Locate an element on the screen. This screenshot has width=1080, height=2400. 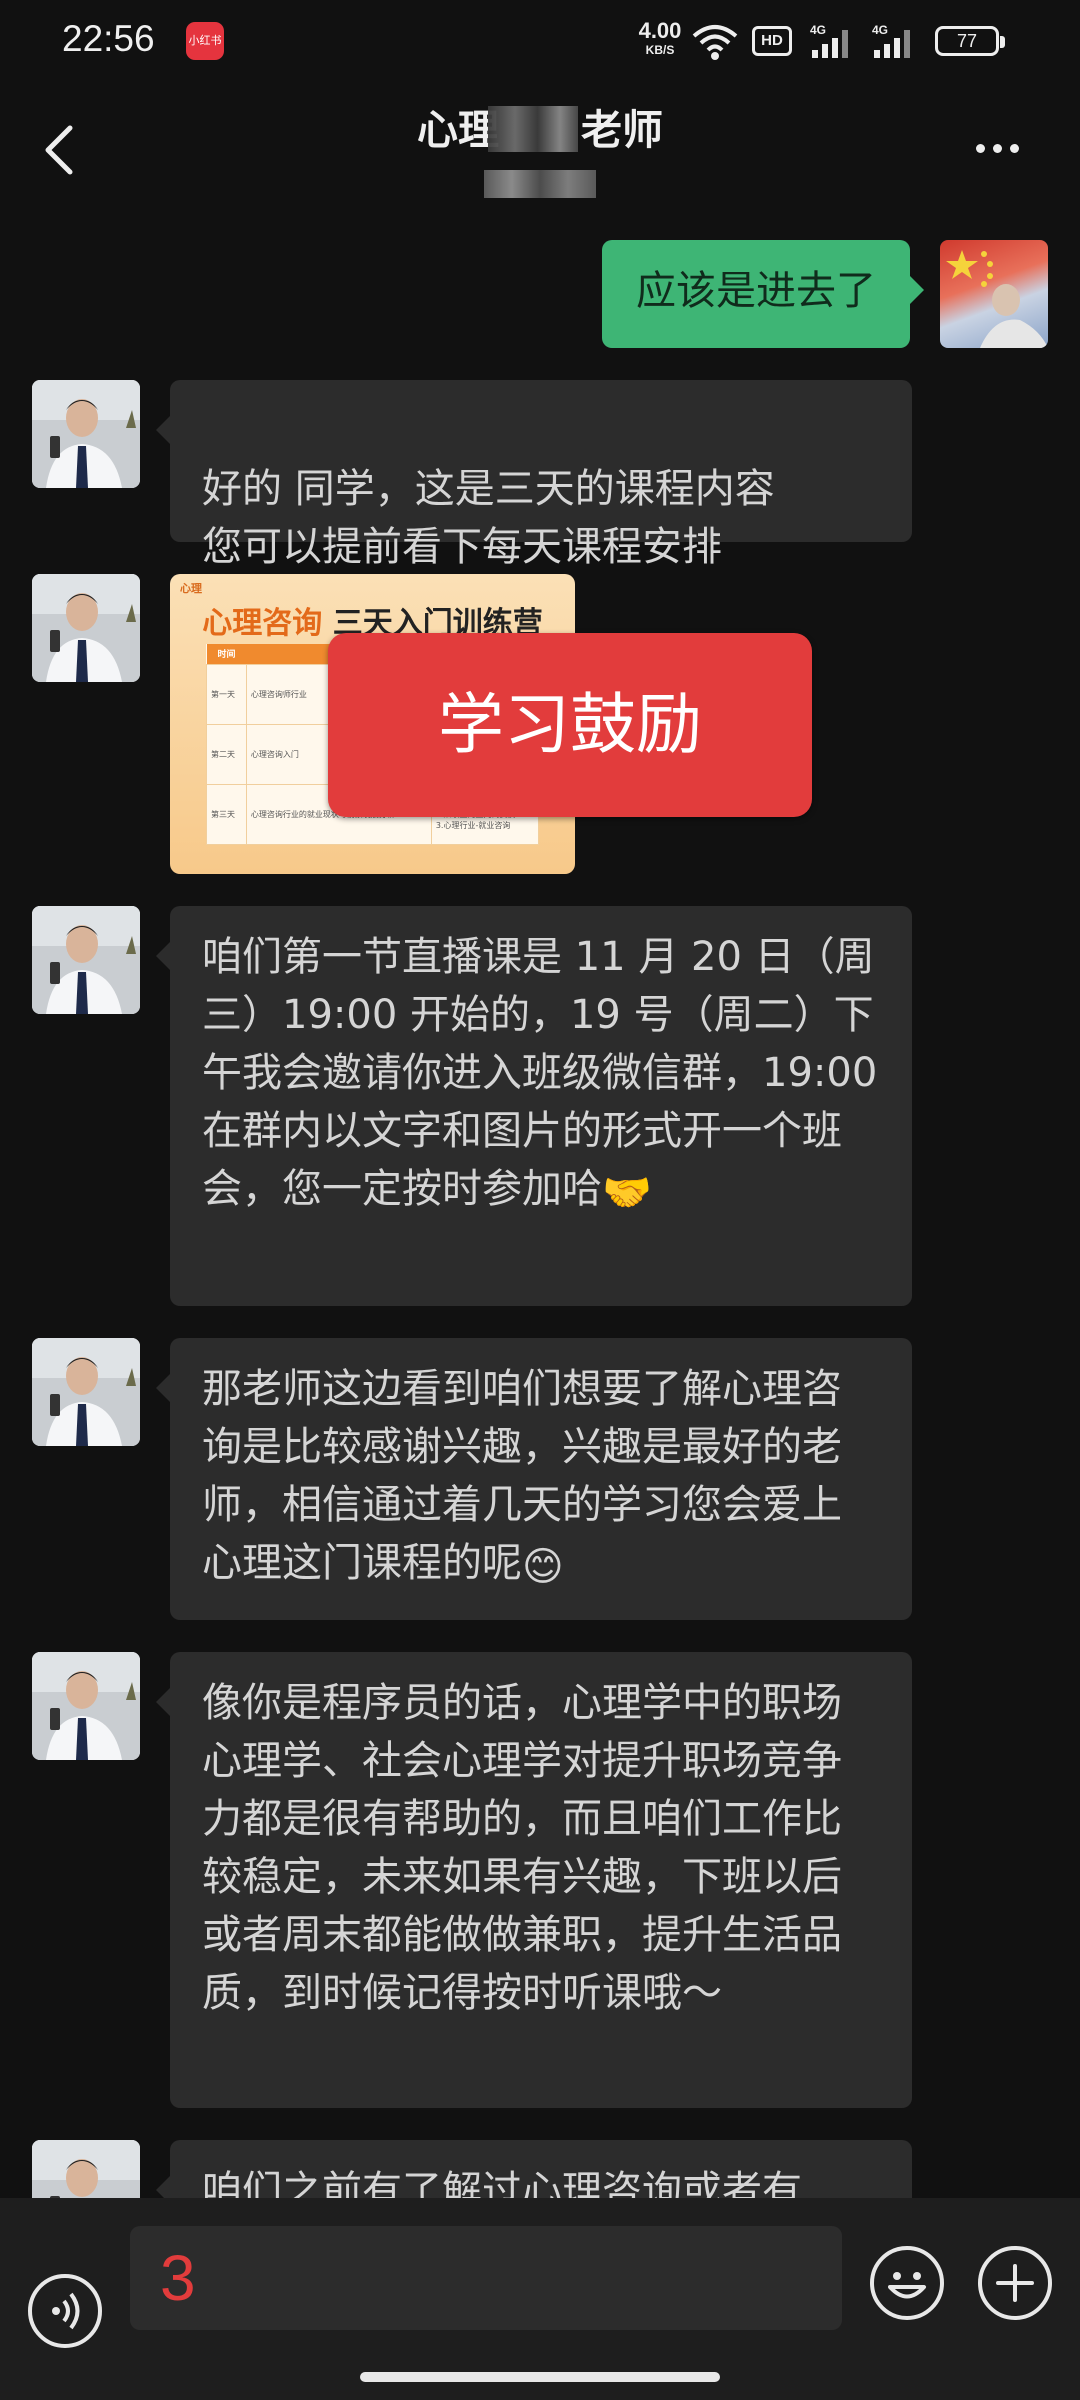
status-bar: 22:56 小红书 4.00 KB/S HD 4G 4G 77 is located at coordinates (540, 42).